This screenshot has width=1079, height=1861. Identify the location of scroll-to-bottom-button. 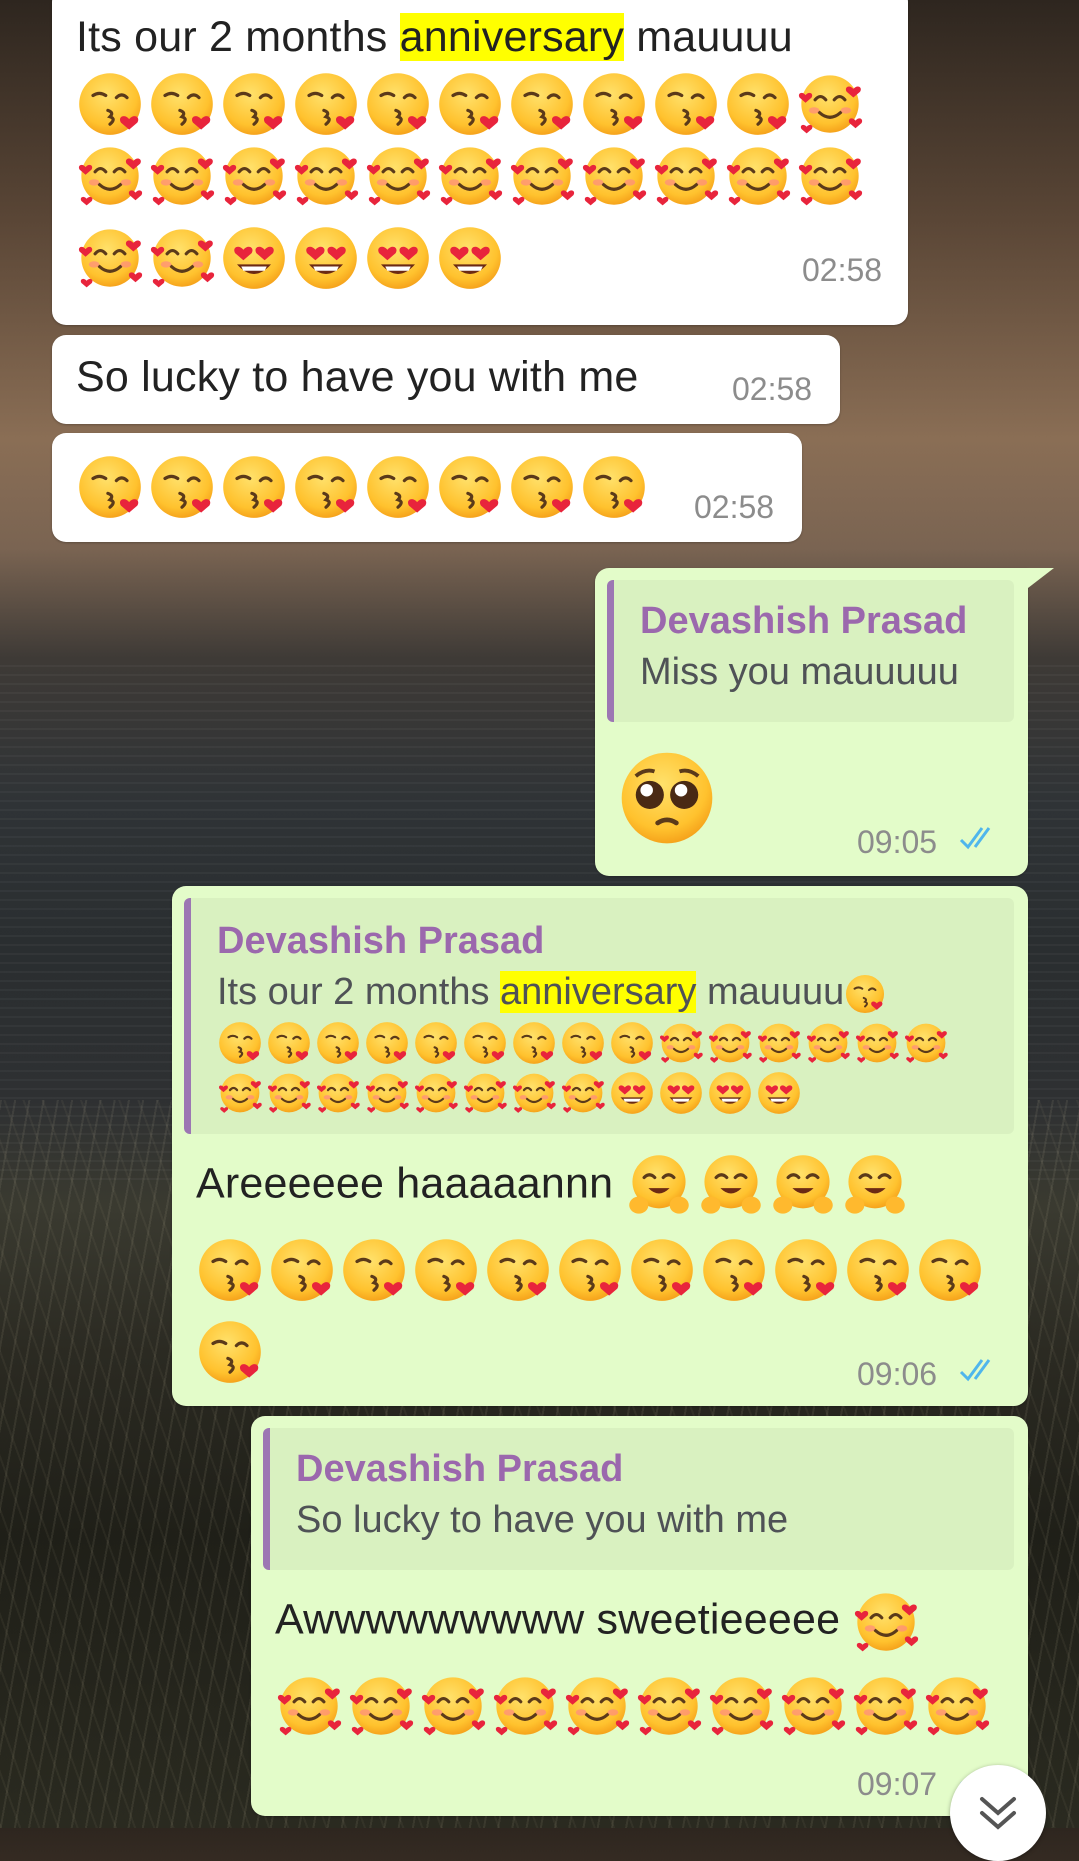
(998, 1813).